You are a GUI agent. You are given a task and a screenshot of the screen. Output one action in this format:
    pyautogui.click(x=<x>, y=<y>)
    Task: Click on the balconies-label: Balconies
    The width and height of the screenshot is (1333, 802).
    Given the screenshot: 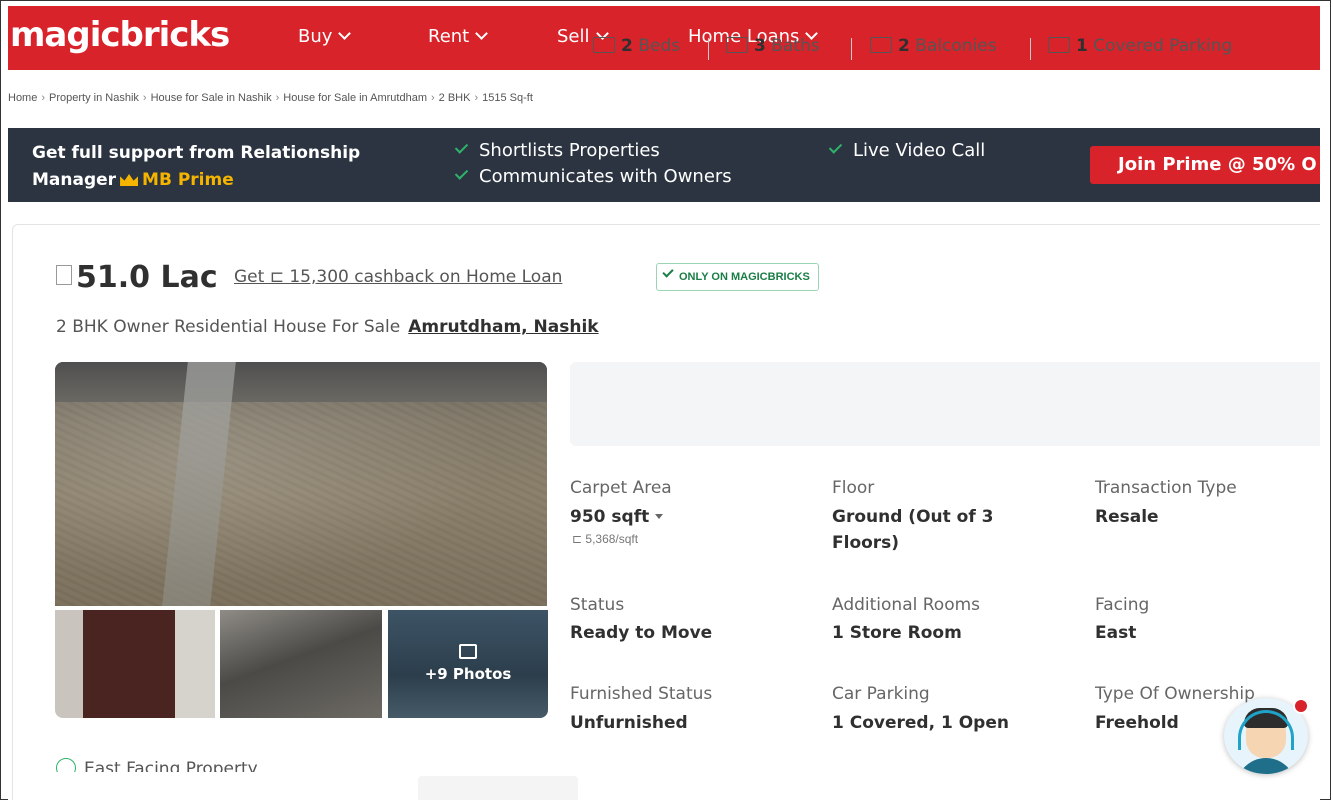 What is the action you would take?
    pyautogui.click(x=956, y=46)
    